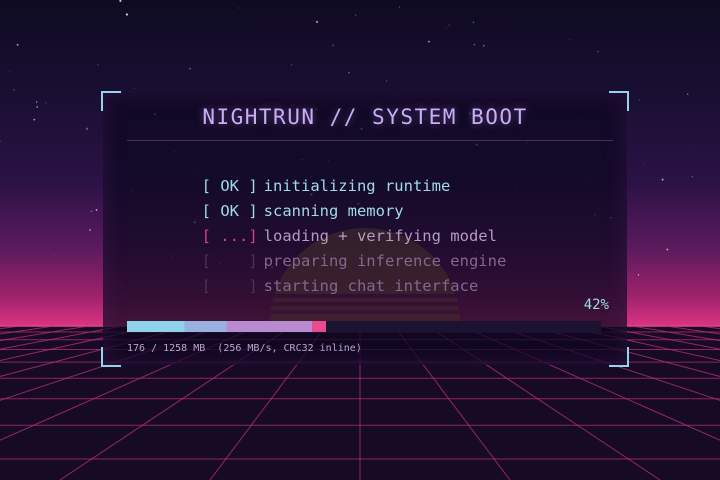  What do you see at coordinates (596, 305) in the screenshot?
I see `progress-percent: 42%` at bounding box center [596, 305].